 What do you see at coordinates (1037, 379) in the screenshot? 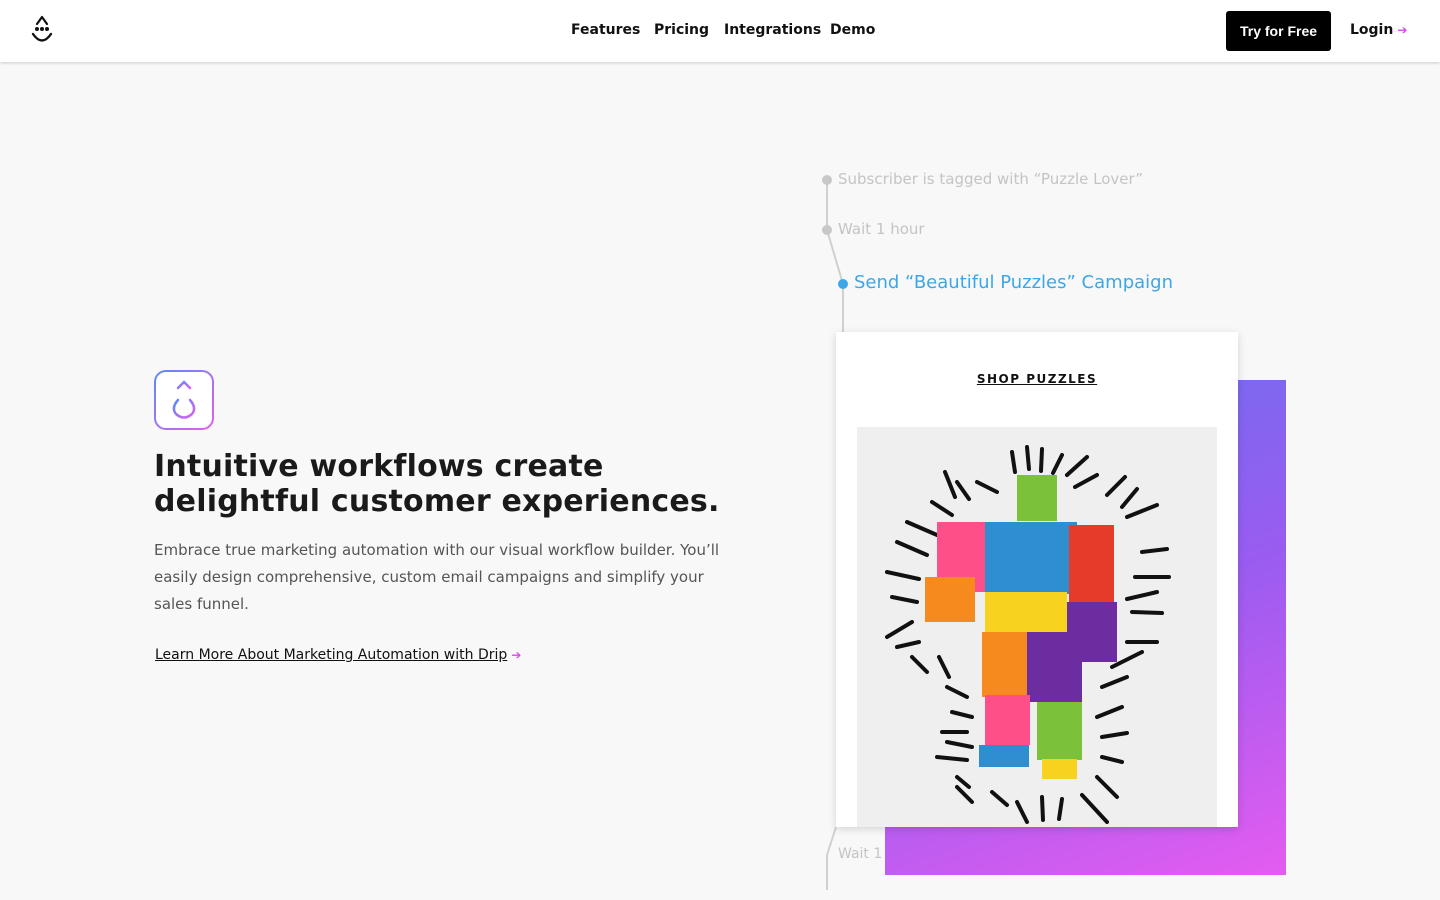
I see `shop-puzzles-link: SHOP PUZZLES` at bounding box center [1037, 379].